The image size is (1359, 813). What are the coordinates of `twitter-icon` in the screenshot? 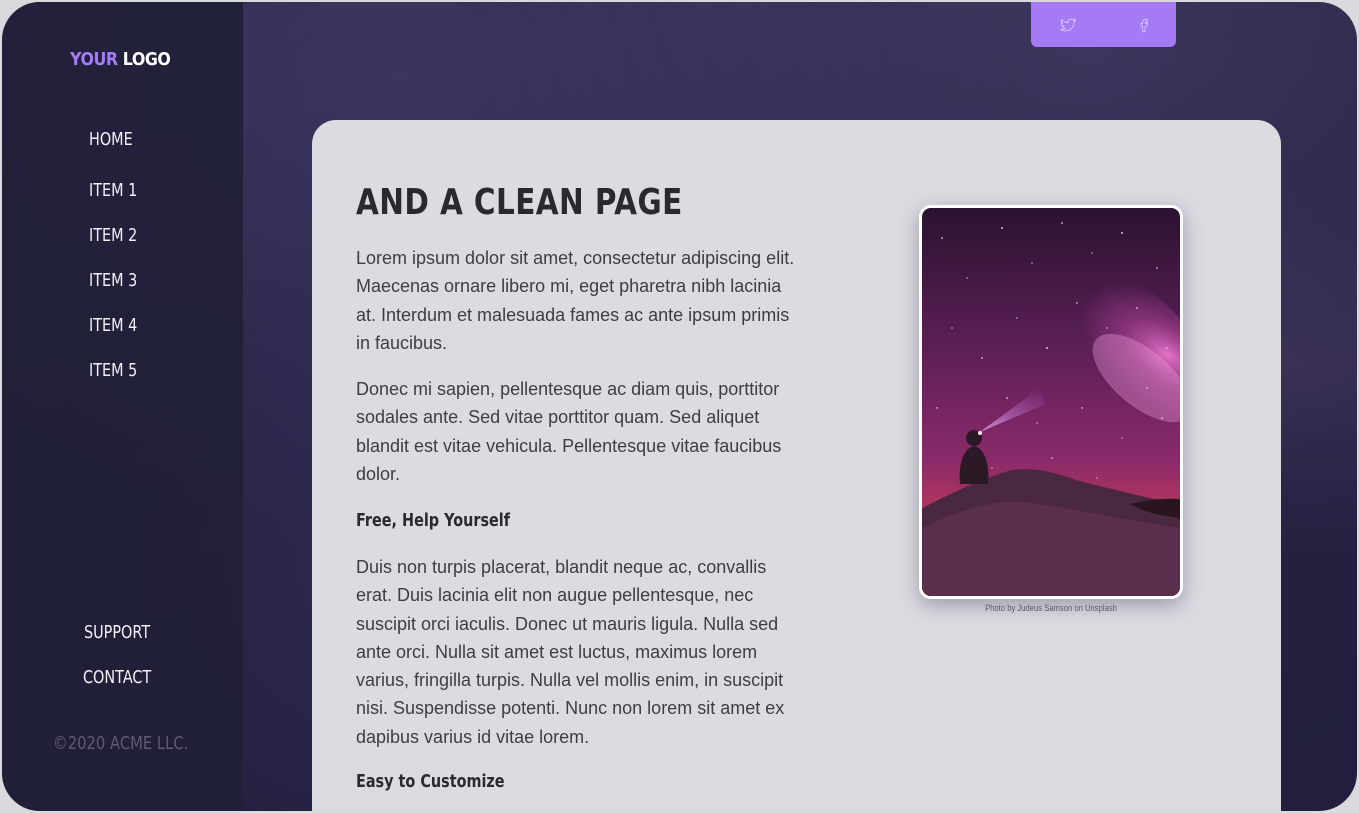 It's located at (1068, 25).